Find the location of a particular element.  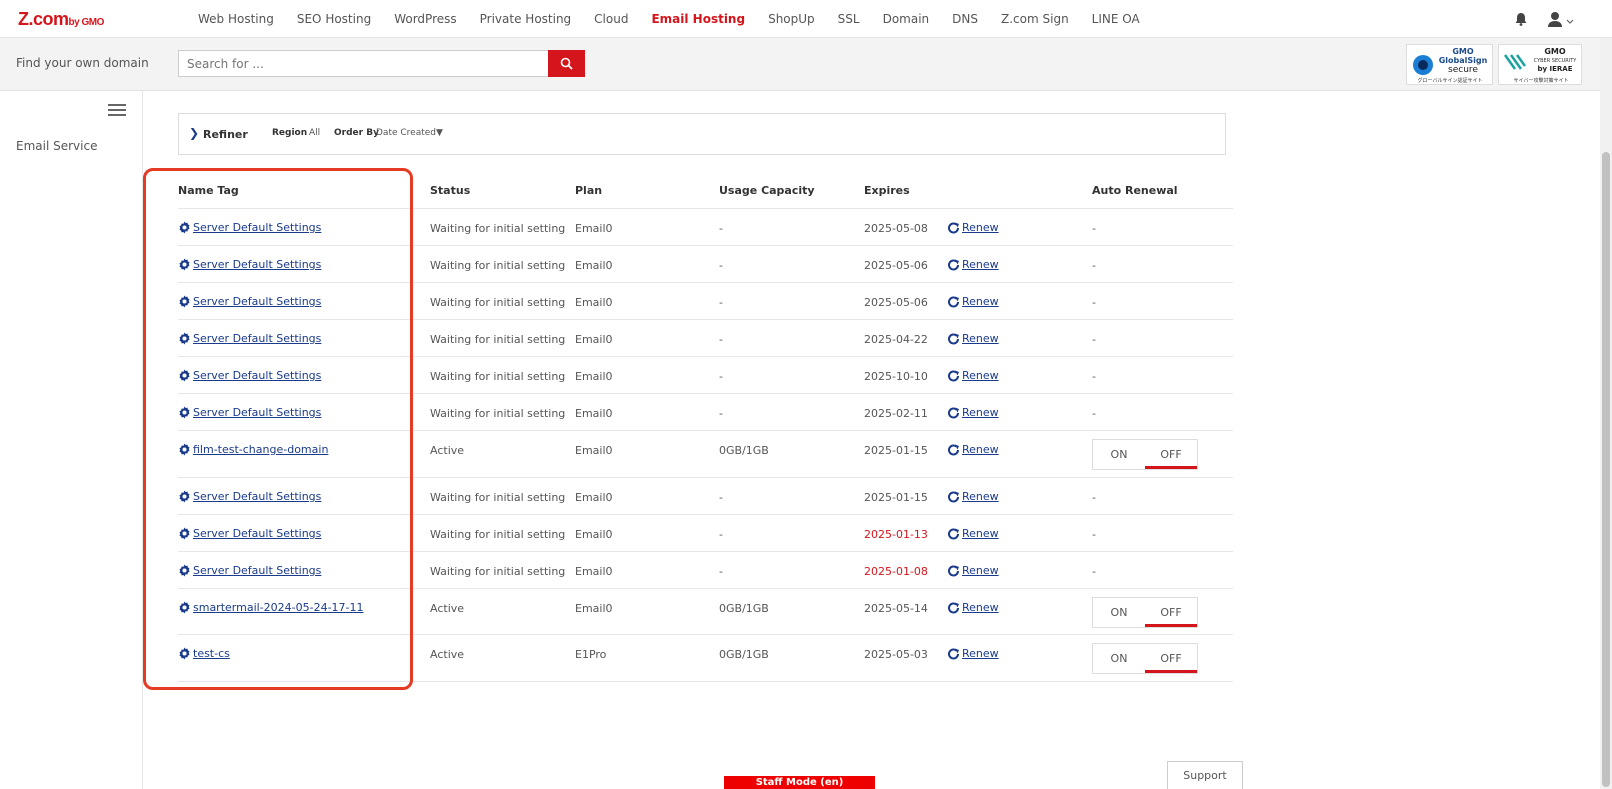

usage-cell: 0GB/1GB is located at coordinates (744, 450).